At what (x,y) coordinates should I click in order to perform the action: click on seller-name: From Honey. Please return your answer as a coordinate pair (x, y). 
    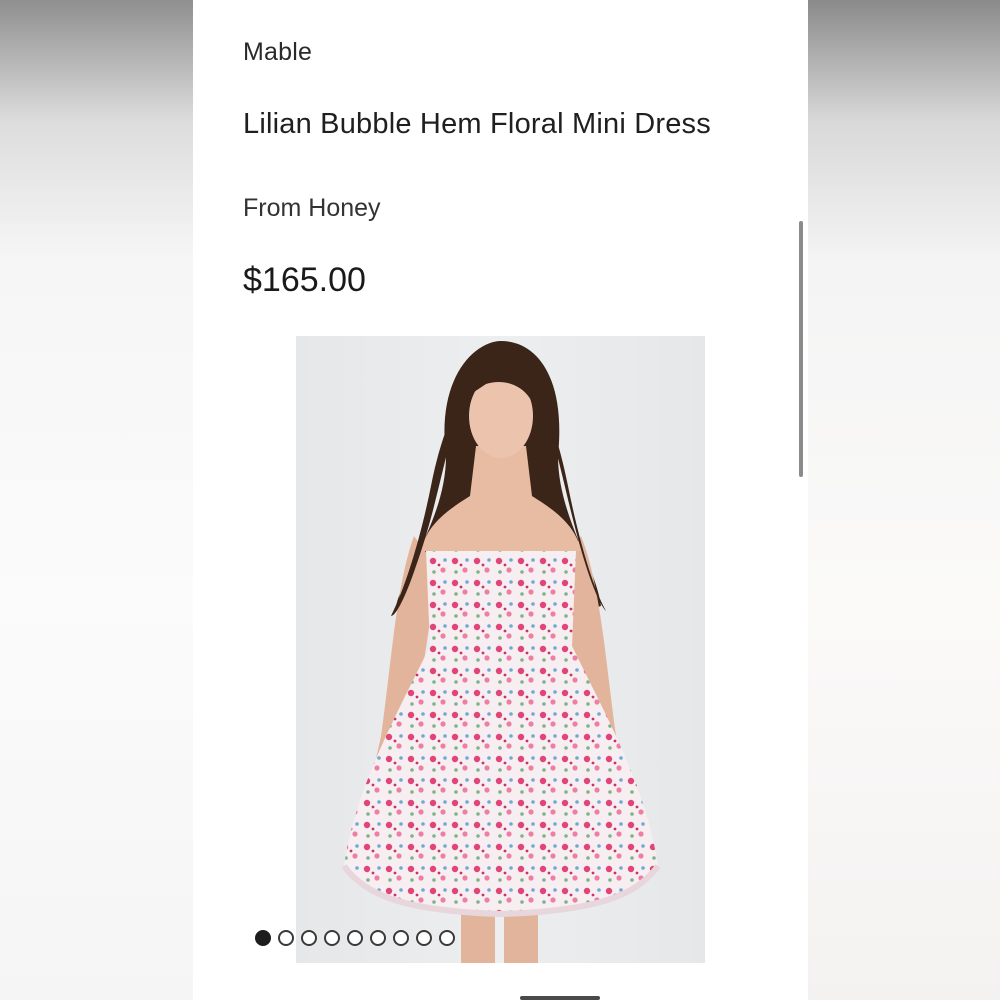
    Looking at the image, I should click on (312, 208).